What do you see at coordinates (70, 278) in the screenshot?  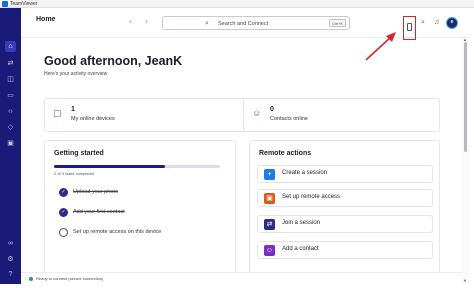 I see `status-text: Ready to connect (secure connection)` at bounding box center [70, 278].